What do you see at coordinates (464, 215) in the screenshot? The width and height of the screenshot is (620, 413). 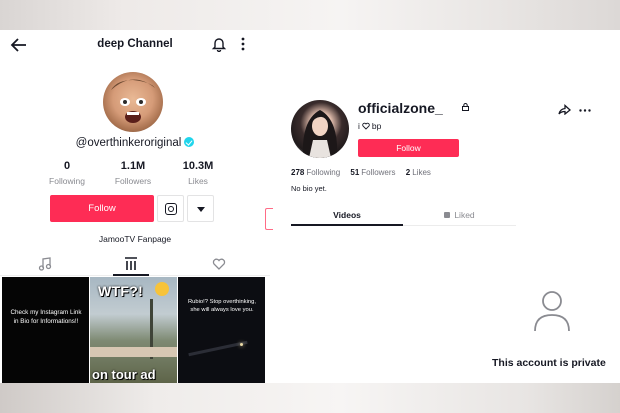 I see `tab-liked-label: Liked` at bounding box center [464, 215].